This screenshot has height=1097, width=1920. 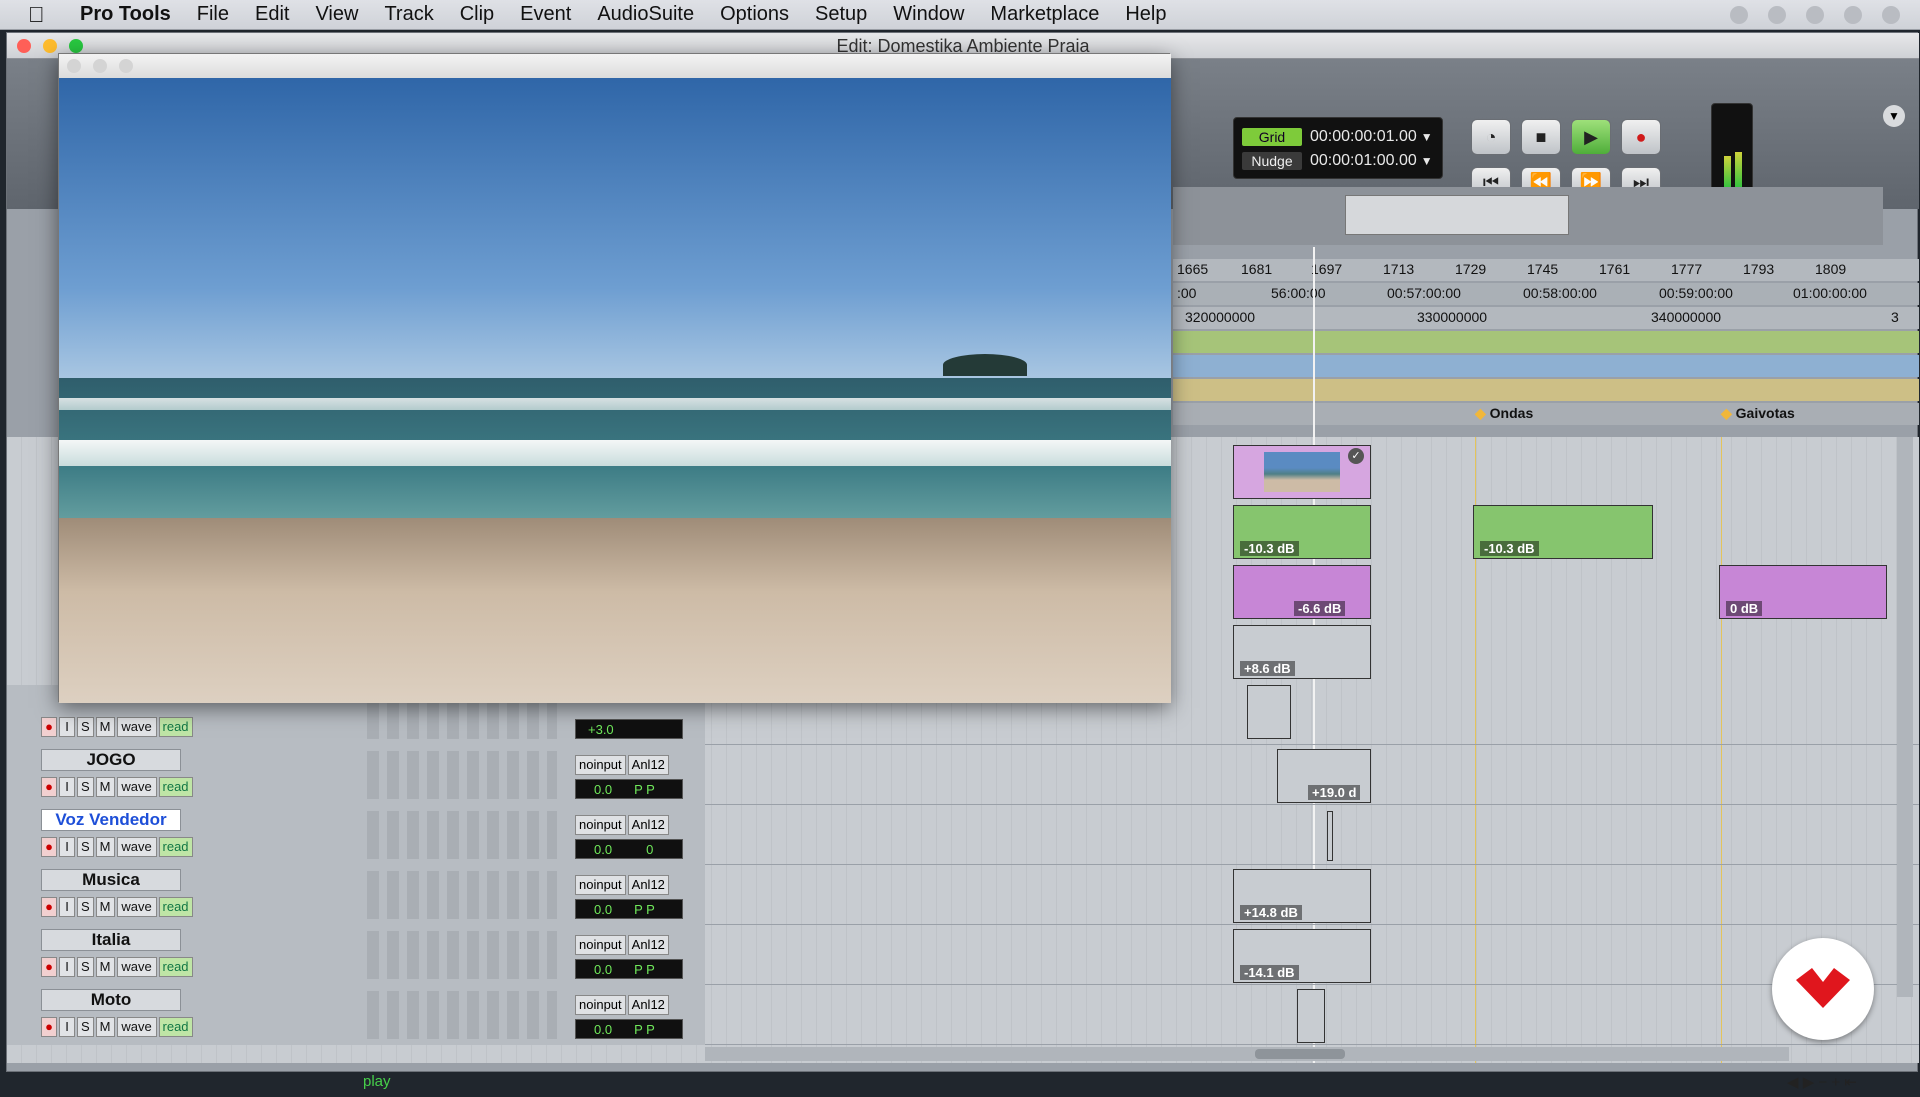 What do you see at coordinates (1758, 413) in the screenshot?
I see `marker-gaivotas: ◆ Gaivotas` at bounding box center [1758, 413].